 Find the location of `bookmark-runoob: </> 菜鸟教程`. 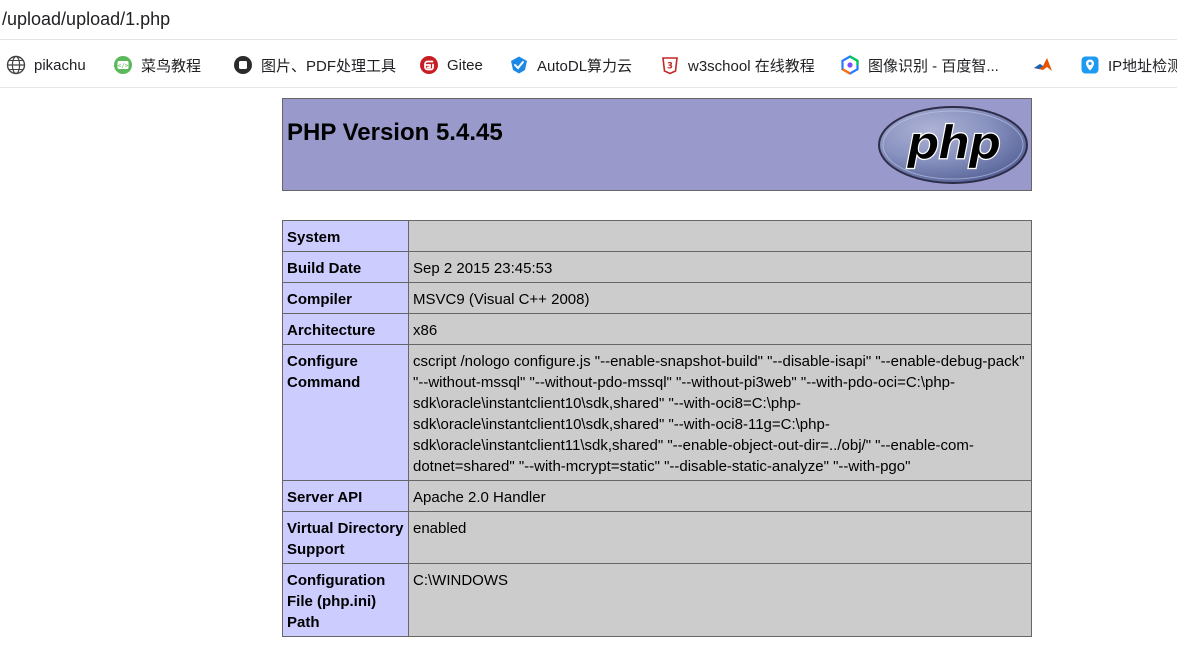

bookmark-runoob: </> 菜鸟教程 is located at coordinates (157, 65).